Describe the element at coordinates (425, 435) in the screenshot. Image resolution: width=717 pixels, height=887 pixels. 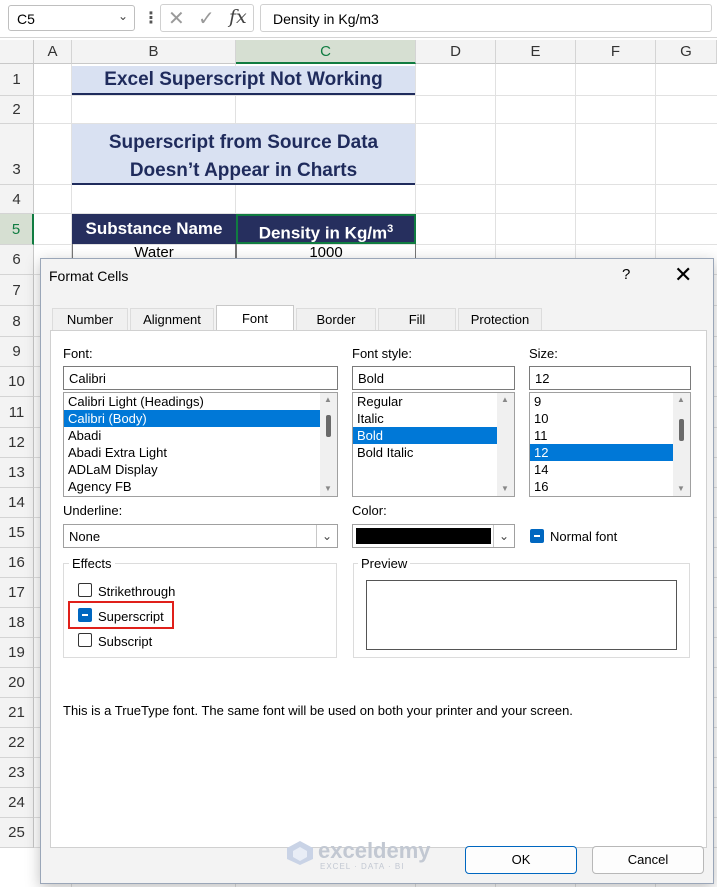
I see `style-list-item: Bold` at that location.